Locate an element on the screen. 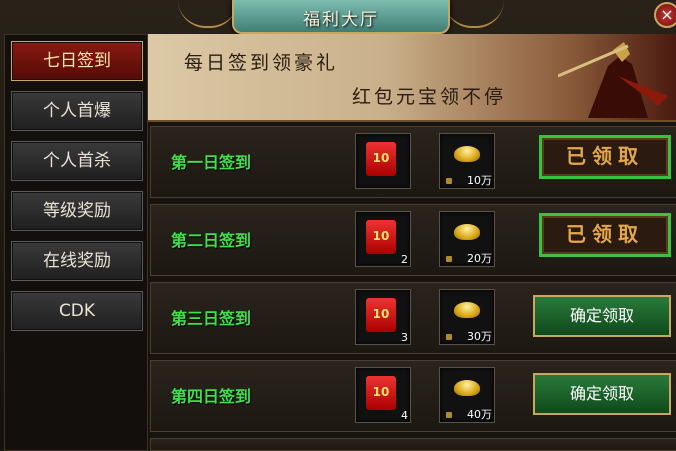  item-quantity: 40万 is located at coordinates (479, 414).